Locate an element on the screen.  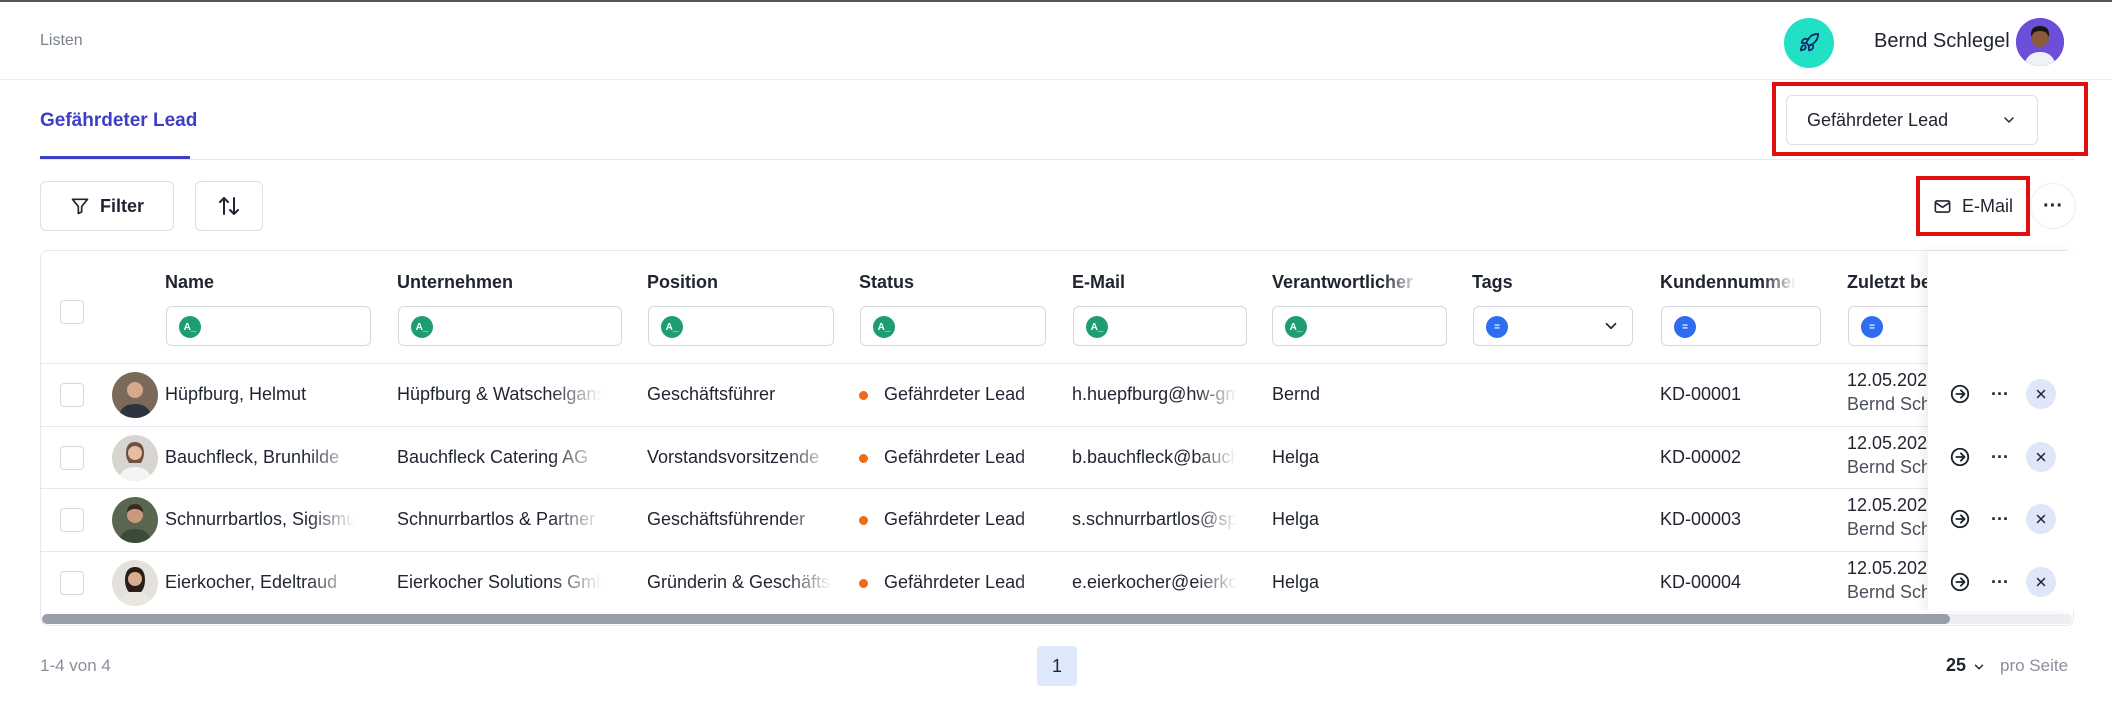
company-filter-input: A_ is located at coordinates (510, 326).